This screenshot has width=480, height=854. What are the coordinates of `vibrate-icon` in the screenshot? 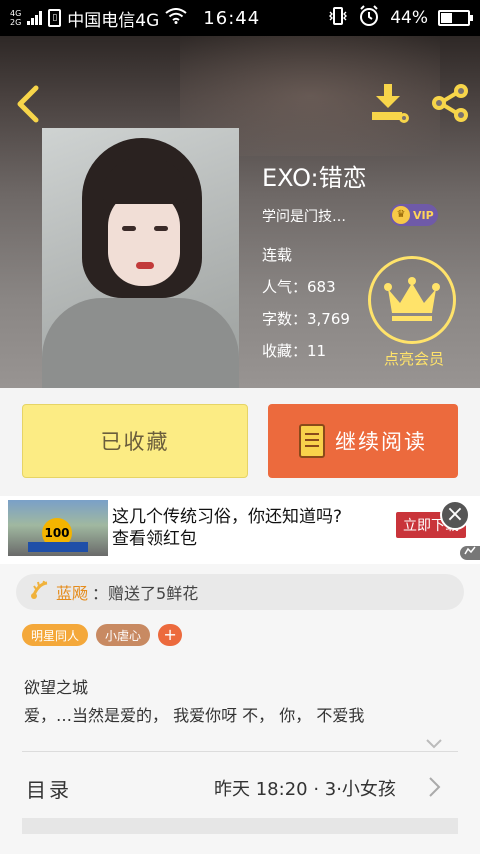 It's located at (338, 18).